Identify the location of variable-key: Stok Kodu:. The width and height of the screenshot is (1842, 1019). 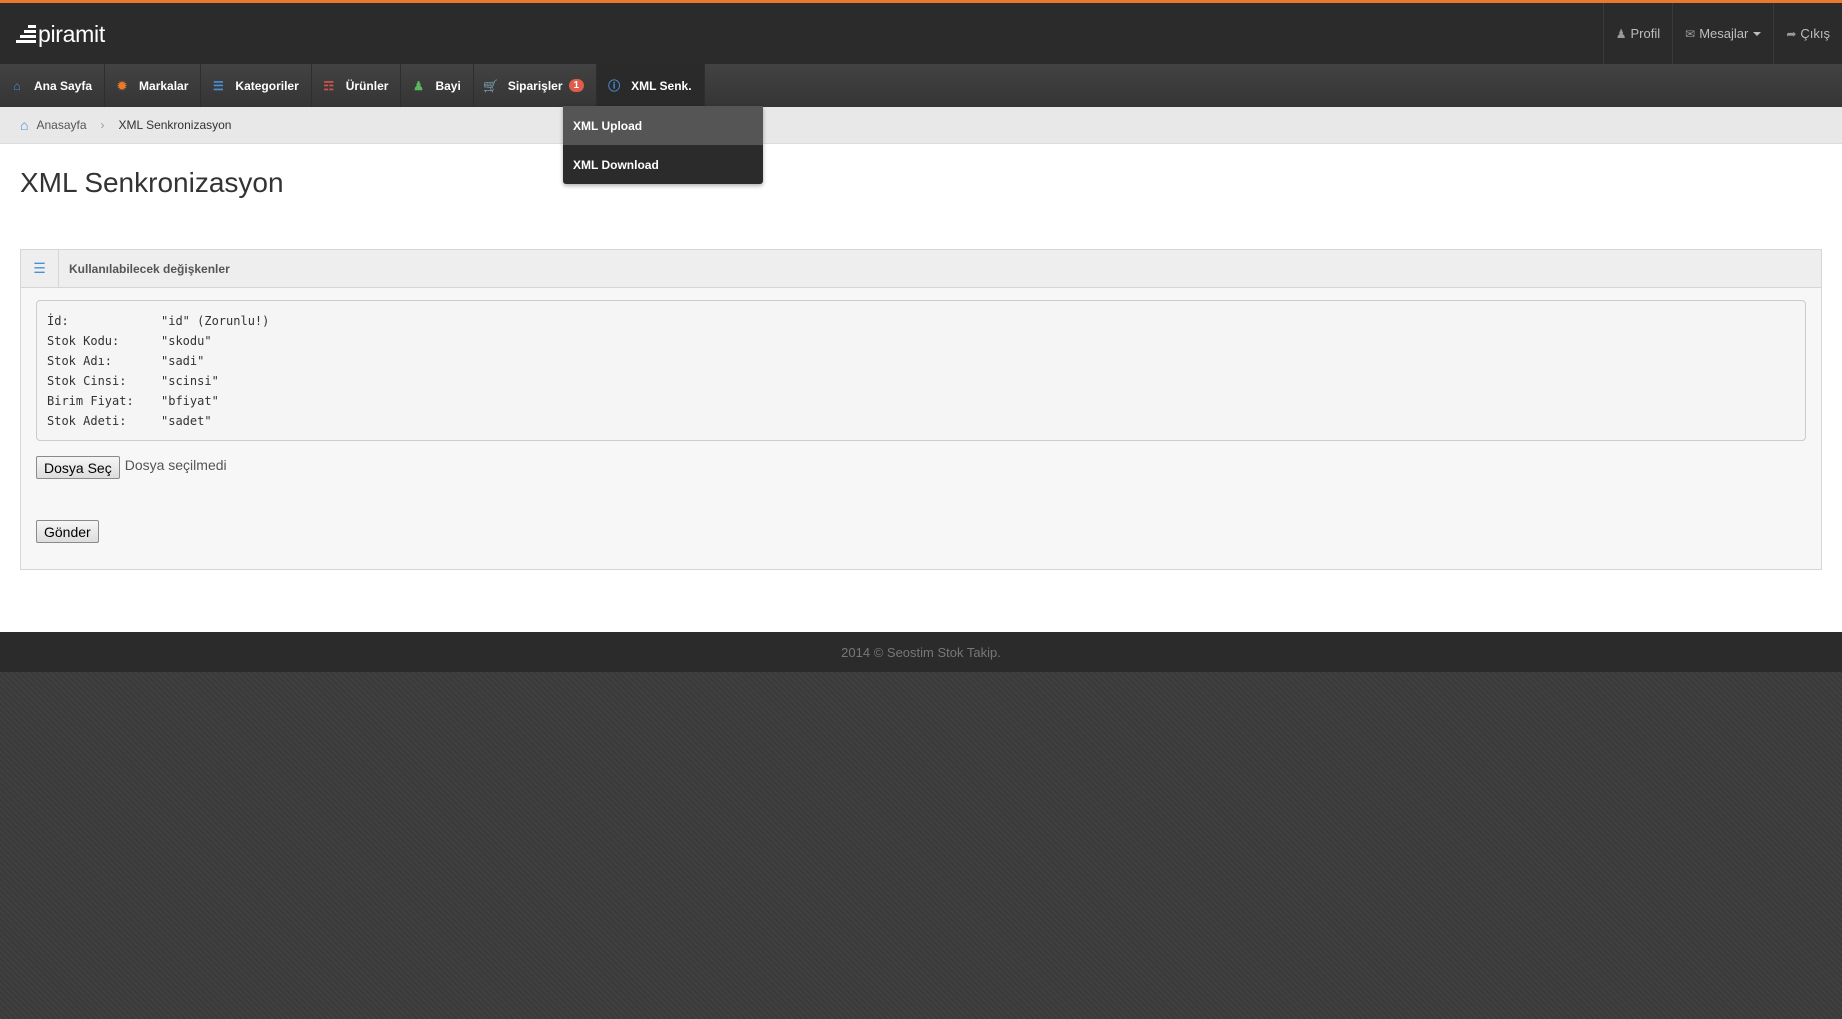
(83, 341).